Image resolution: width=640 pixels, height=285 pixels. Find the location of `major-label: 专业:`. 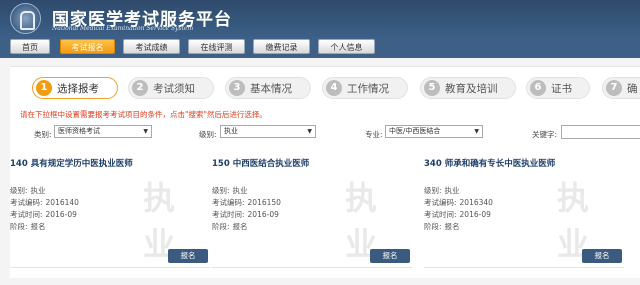

major-label: 专业: is located at coordinates (374, 134).